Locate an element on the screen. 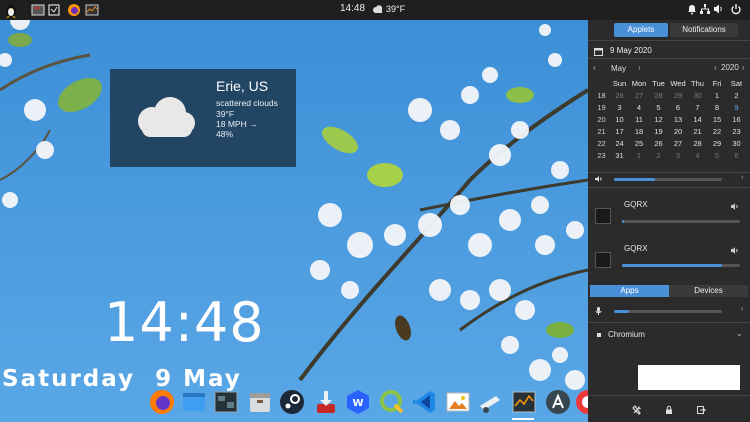 This screenshot has height=422, width=750. network-icon is located at coordinates (705, 9).